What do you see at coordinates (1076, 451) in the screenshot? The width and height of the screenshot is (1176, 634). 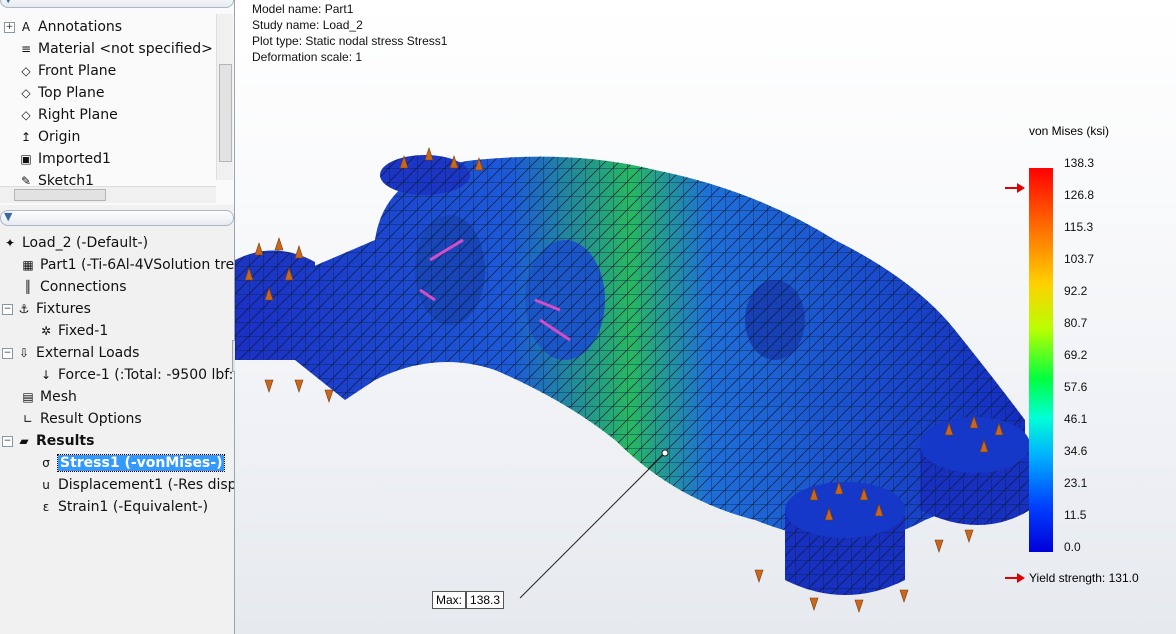 I see `legend-tick-label: 34.6` at bounding box center [1076, 451].